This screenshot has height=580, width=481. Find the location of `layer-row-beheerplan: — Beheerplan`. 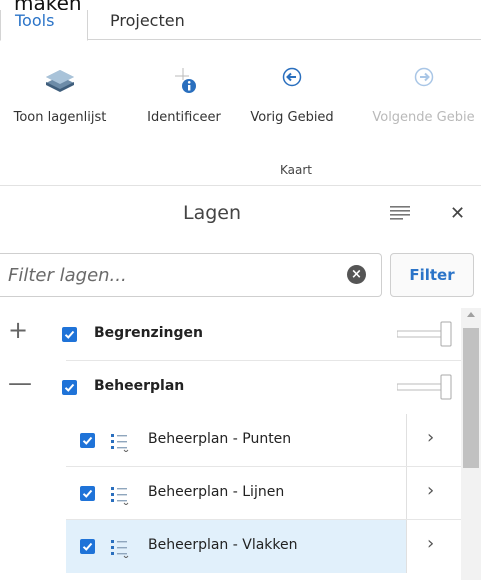

layer-row-beheerplan: — Beheerplan is located at coordinates (230, 387).